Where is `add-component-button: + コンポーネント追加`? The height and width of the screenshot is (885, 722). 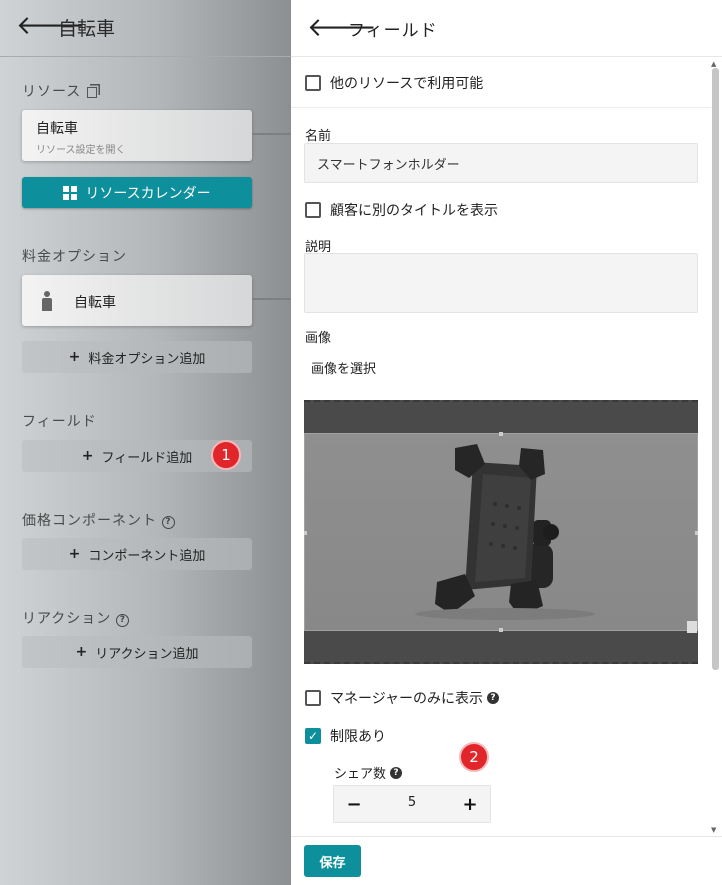 add-component-button: + コンポーネント追加 is located at coordinates (137, 554).